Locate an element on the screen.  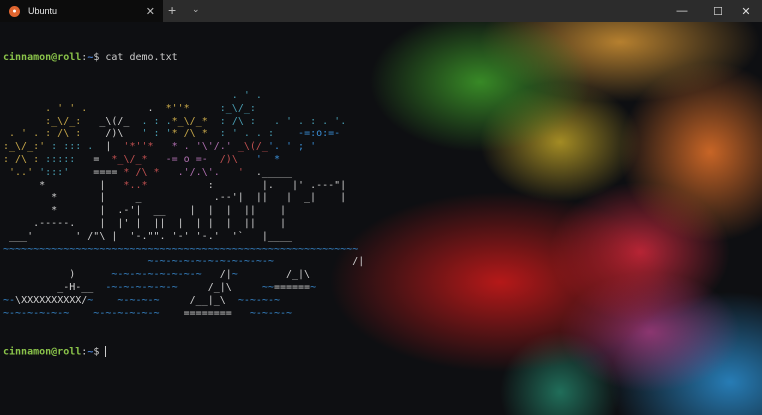
art-segment: : |. |' .---"| is located at coordinates (247, 185).